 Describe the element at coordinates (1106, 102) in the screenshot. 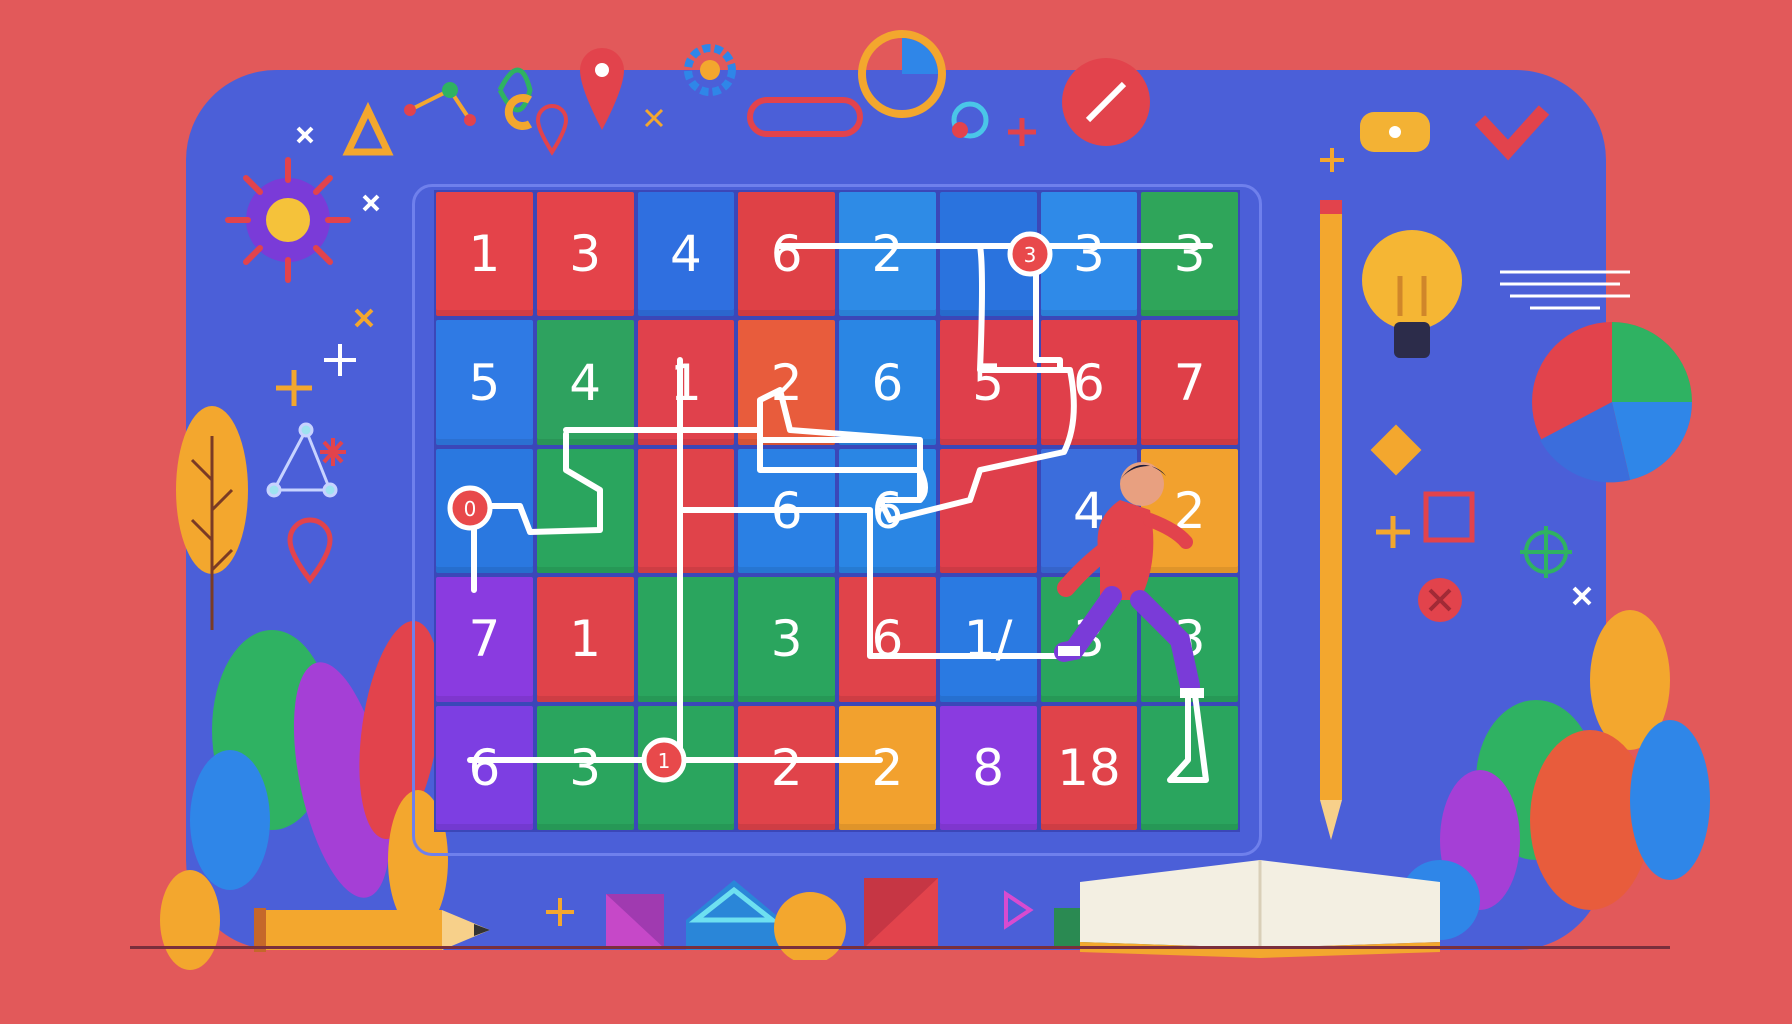

I see `no-entry-icon` at that location.